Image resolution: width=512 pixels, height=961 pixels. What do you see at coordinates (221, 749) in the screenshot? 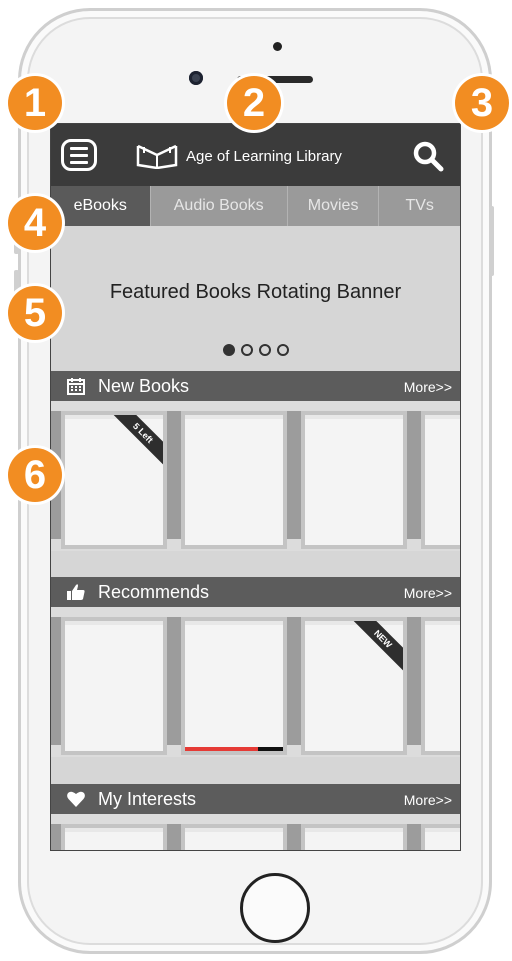
I see `reading-progress-fill` at bounding box center [221, 749].